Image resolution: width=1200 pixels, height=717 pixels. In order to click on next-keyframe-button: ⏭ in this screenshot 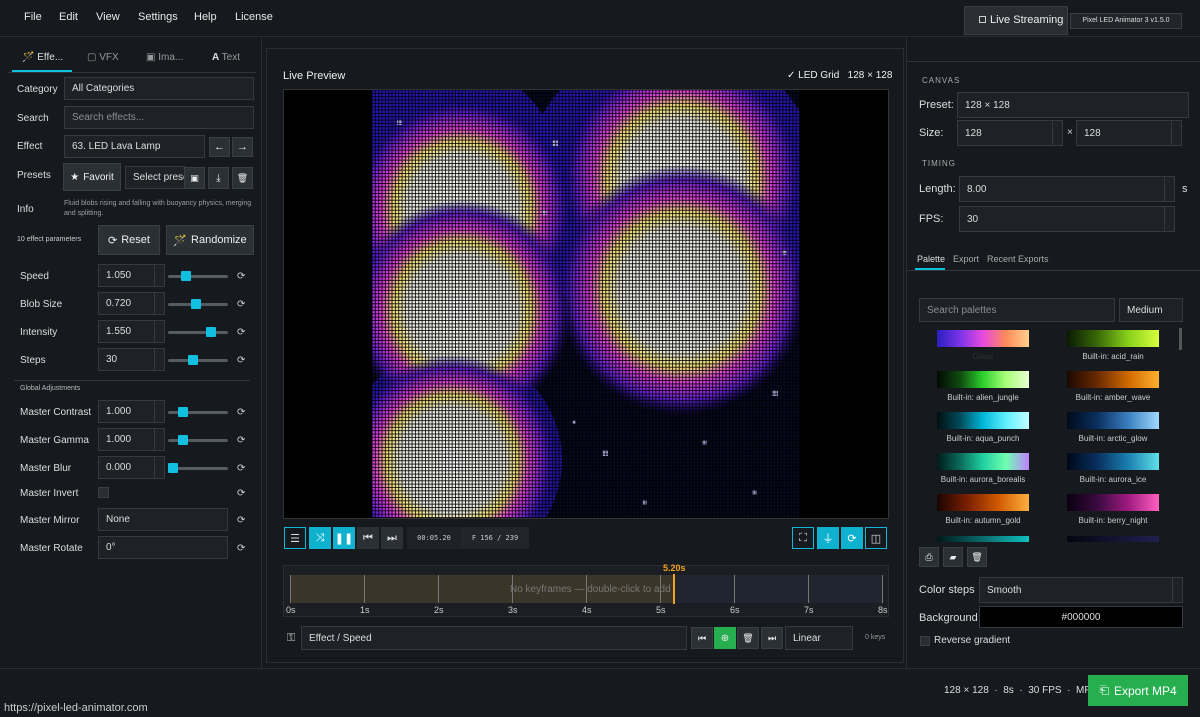, I will do `click(772, 638)`.